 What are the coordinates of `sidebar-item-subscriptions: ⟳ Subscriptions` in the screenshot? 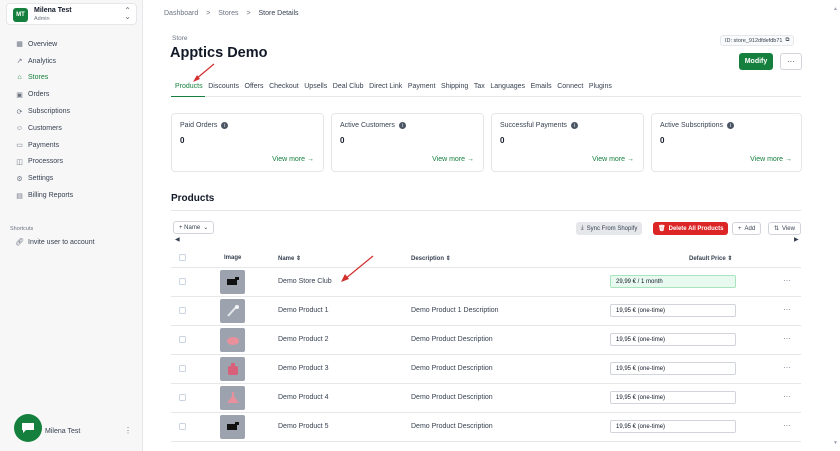 It's located at (71, 111).